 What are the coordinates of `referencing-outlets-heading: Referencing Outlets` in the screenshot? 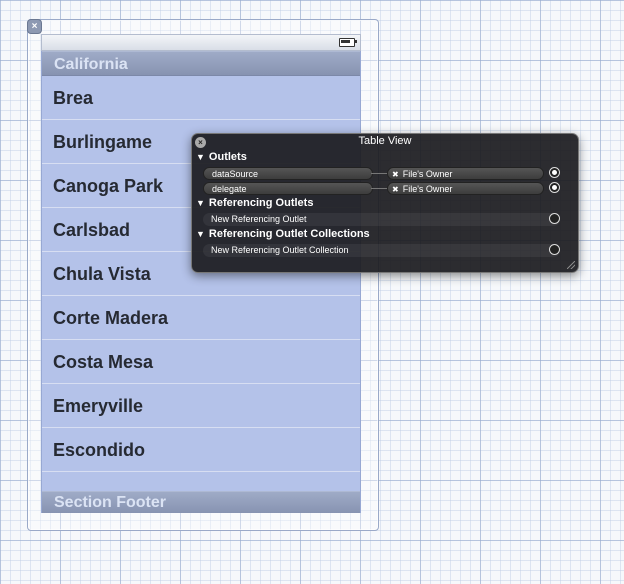 It's located at (261, 203).